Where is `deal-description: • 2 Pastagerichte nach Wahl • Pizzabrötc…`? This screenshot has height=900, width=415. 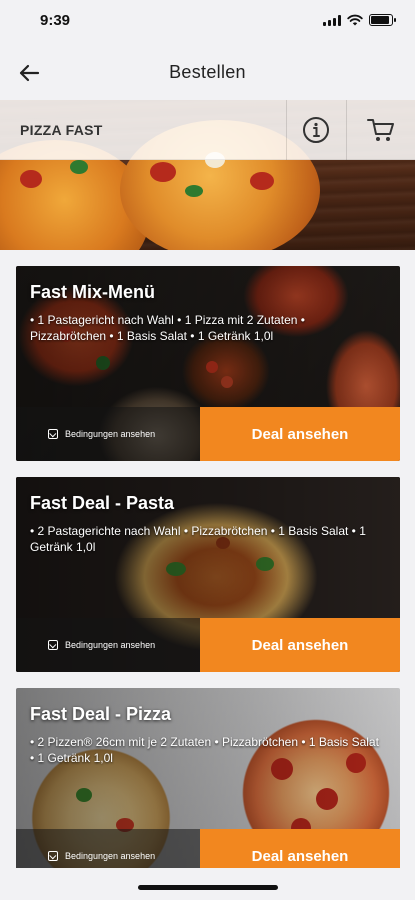
deal-description: • 2 Pastagerichte nach Wahl • Pizzabrötc… is located at coordinates (198, 539).